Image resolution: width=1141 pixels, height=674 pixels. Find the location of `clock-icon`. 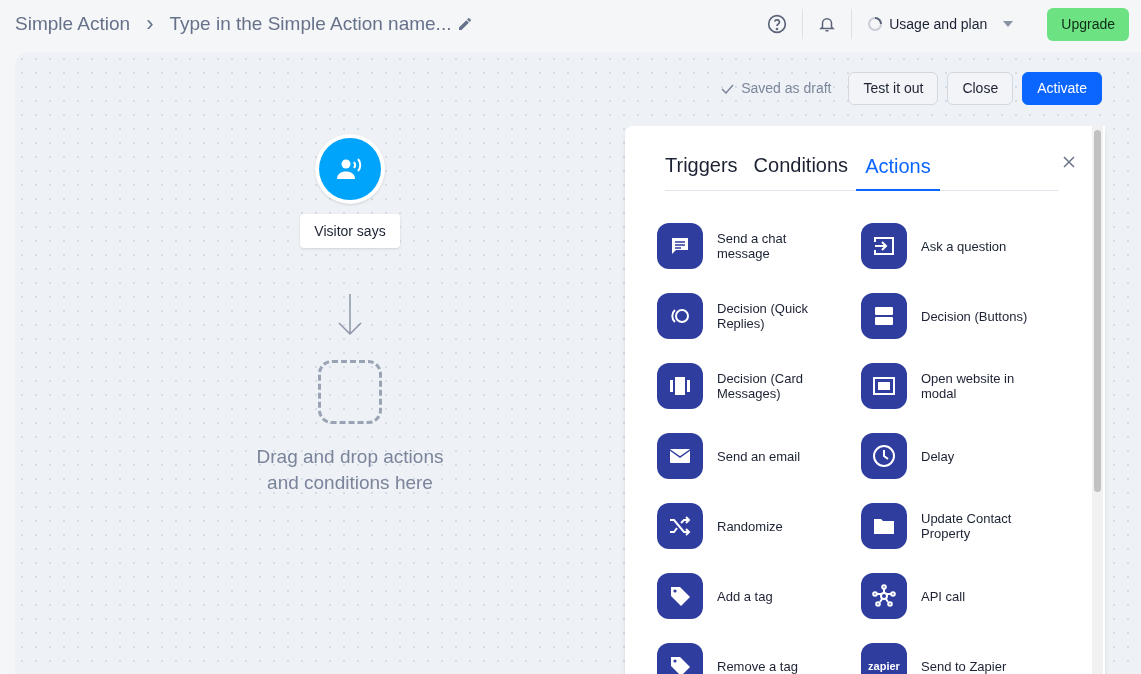

clock-icon is located at coordinates (884, 456).